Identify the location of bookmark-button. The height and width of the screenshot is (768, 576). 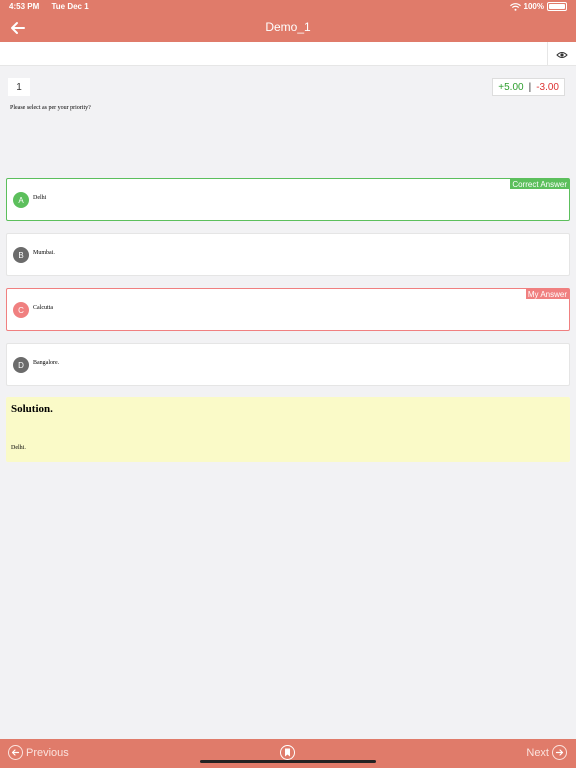
(287, 752).